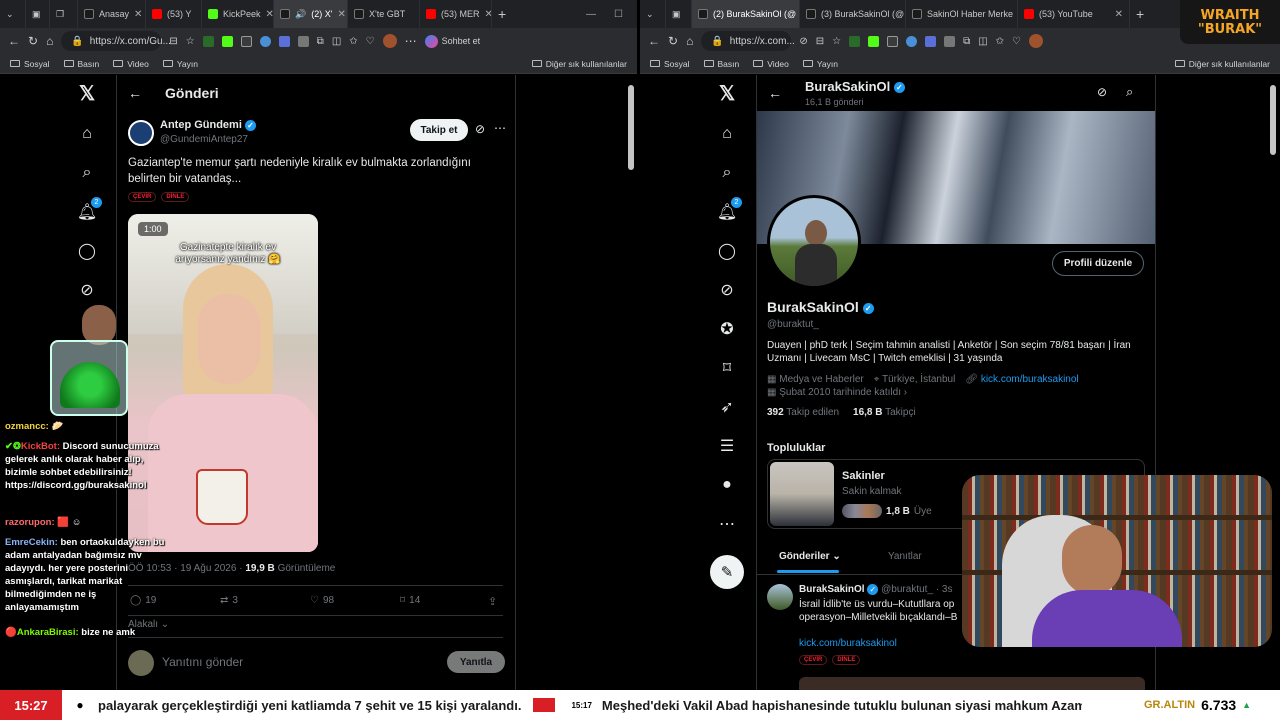 This screenshot has height=720, width=1280. I want to click on author-name: Antep Gündemi ✓, so click(208, 125).